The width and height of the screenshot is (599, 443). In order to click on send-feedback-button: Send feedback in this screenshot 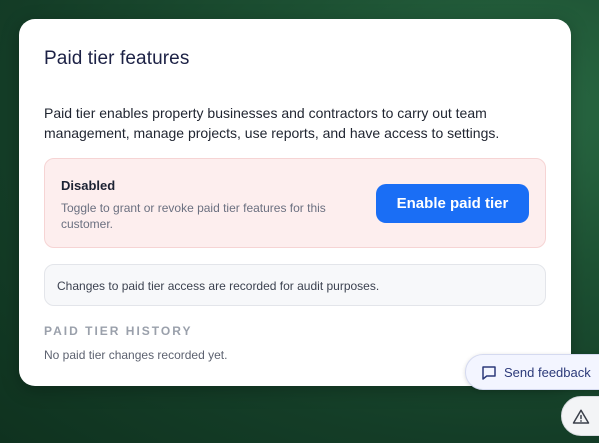, I will do `click(532, 372)`.